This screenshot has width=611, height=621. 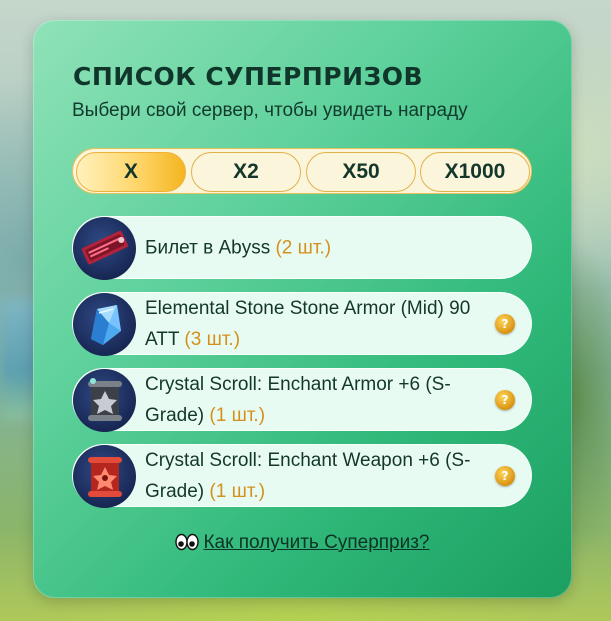 I want to click on server-tabs: X X2 X50 X1000, so click(x=302, y=171).